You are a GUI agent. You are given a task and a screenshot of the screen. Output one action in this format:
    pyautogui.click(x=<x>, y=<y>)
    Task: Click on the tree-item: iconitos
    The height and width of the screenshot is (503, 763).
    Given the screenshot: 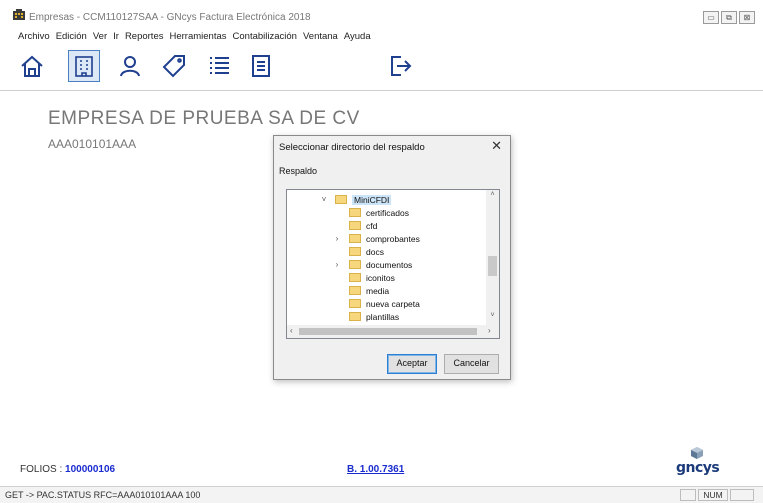 What is the action you would take?
    pyautogui.click(x=372, y=277)
    